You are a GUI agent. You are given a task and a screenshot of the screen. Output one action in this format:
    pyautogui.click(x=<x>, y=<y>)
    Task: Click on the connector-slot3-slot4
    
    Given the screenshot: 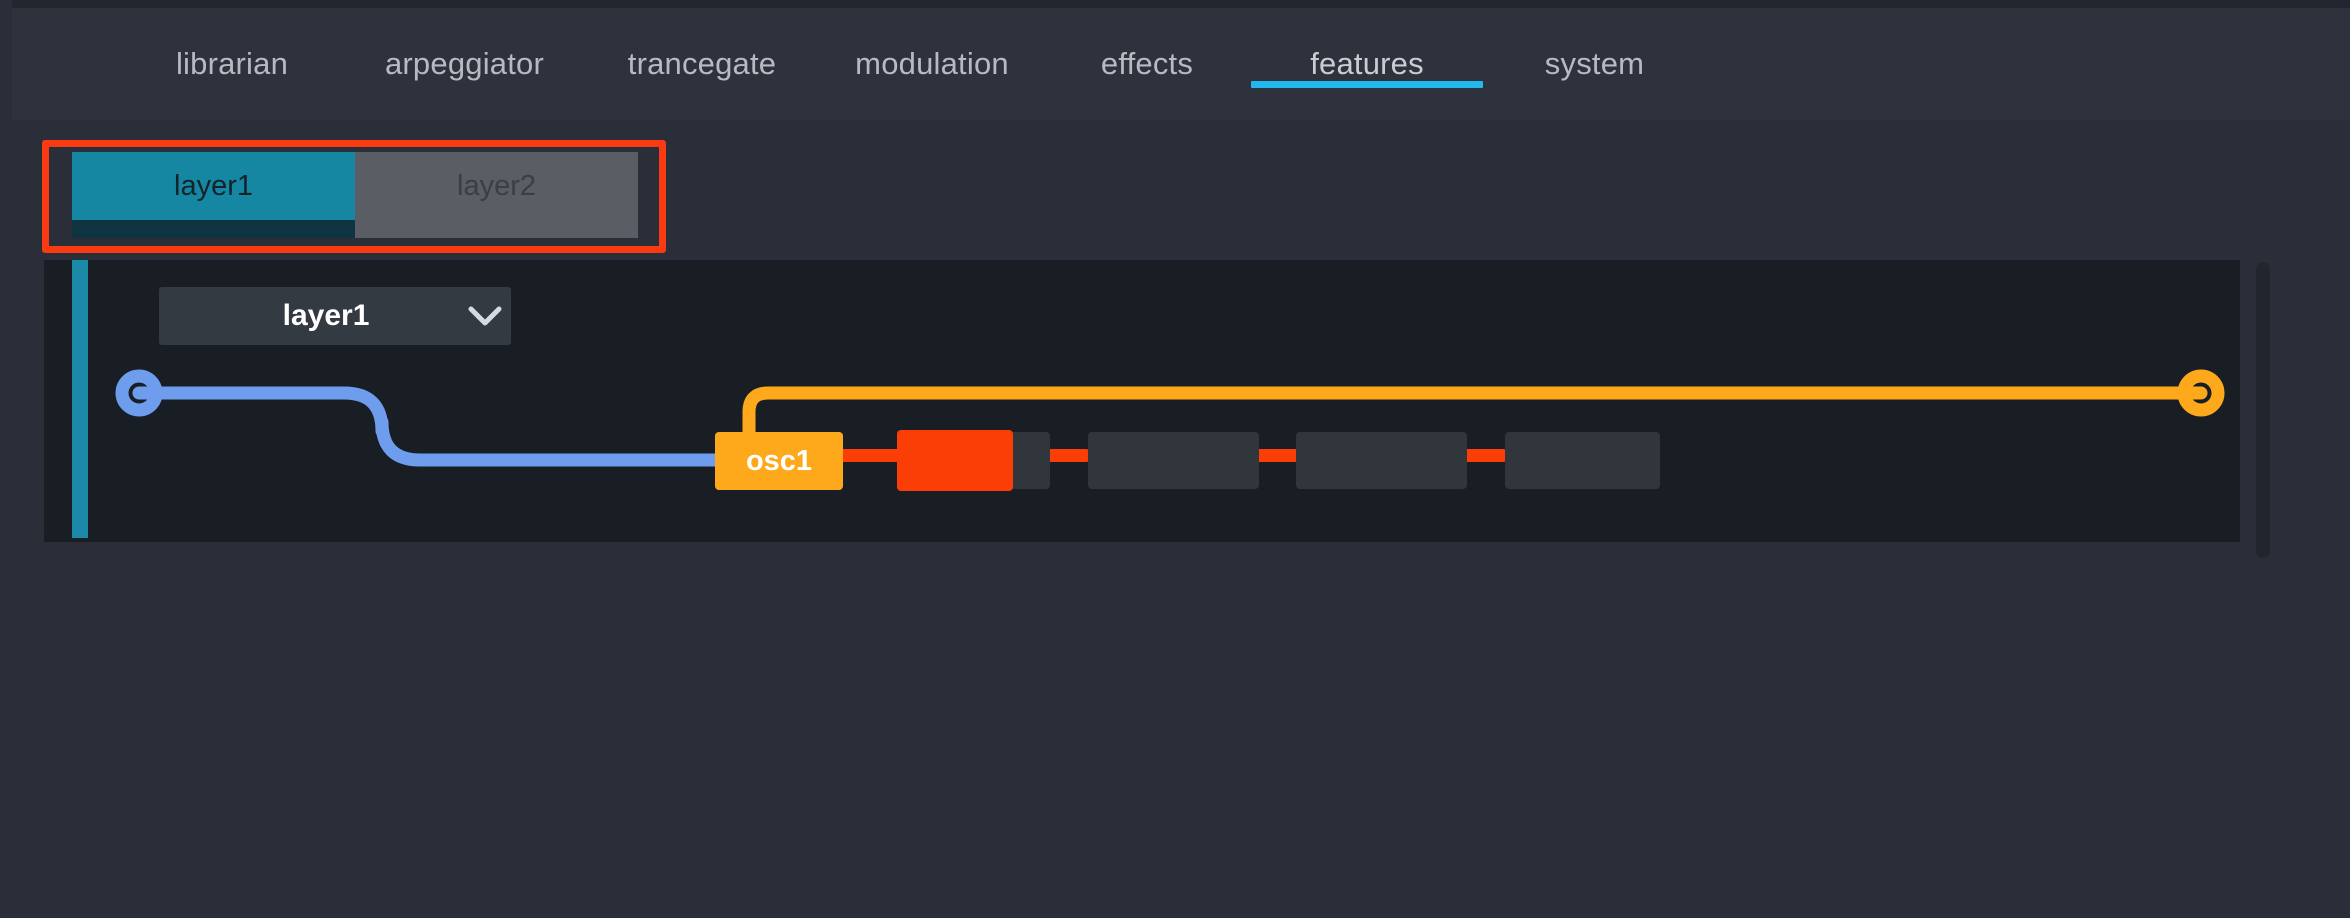 What is the action you would take?
    pyautogui.click(x=1276, y=455)
    